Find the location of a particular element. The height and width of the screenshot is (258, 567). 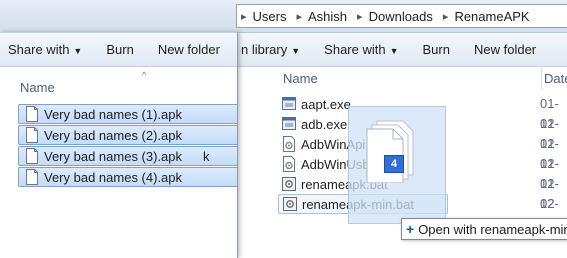

breadcrumb-downloads: Downloads is located at coordinates (403, 16).